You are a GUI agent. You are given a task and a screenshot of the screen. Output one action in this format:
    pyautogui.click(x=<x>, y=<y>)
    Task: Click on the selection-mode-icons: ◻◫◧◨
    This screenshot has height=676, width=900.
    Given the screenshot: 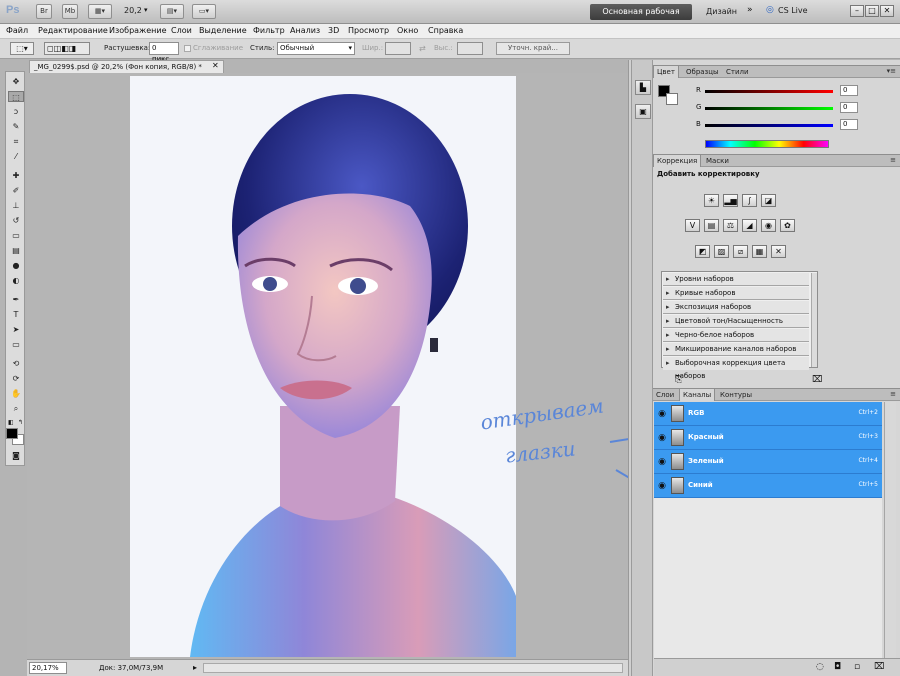 What is the action you would take?
    pyautogui.click(x=67, y=48)
    